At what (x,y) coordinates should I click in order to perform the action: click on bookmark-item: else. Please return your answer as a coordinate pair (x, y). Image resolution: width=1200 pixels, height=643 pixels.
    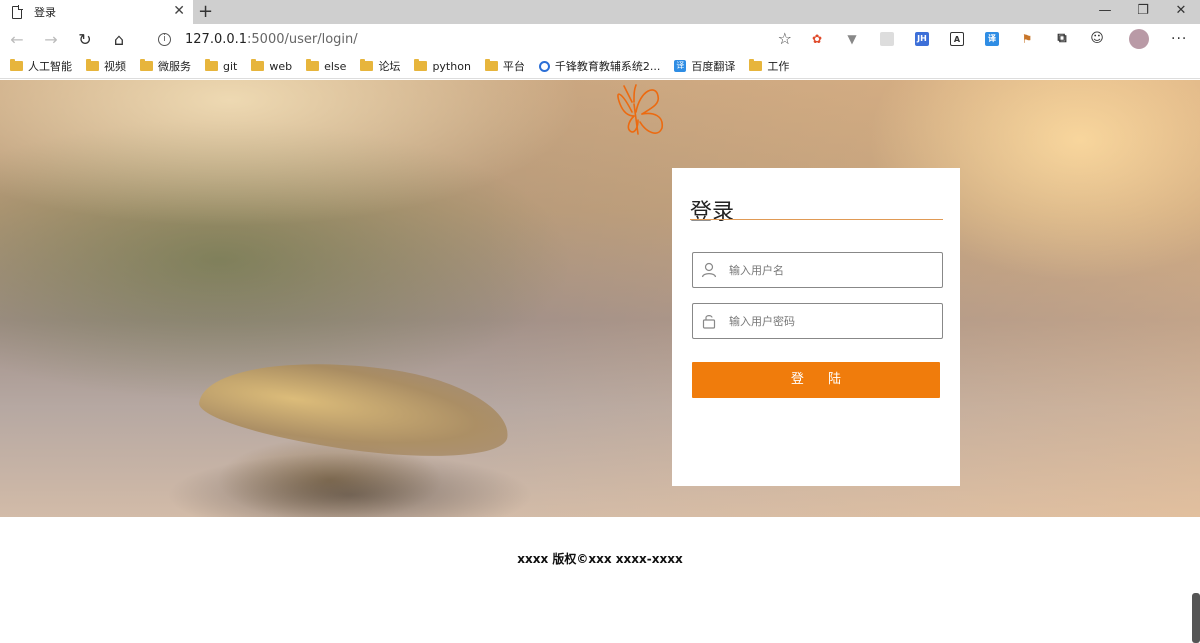
    Looking at the image, I should click on (326, 66).